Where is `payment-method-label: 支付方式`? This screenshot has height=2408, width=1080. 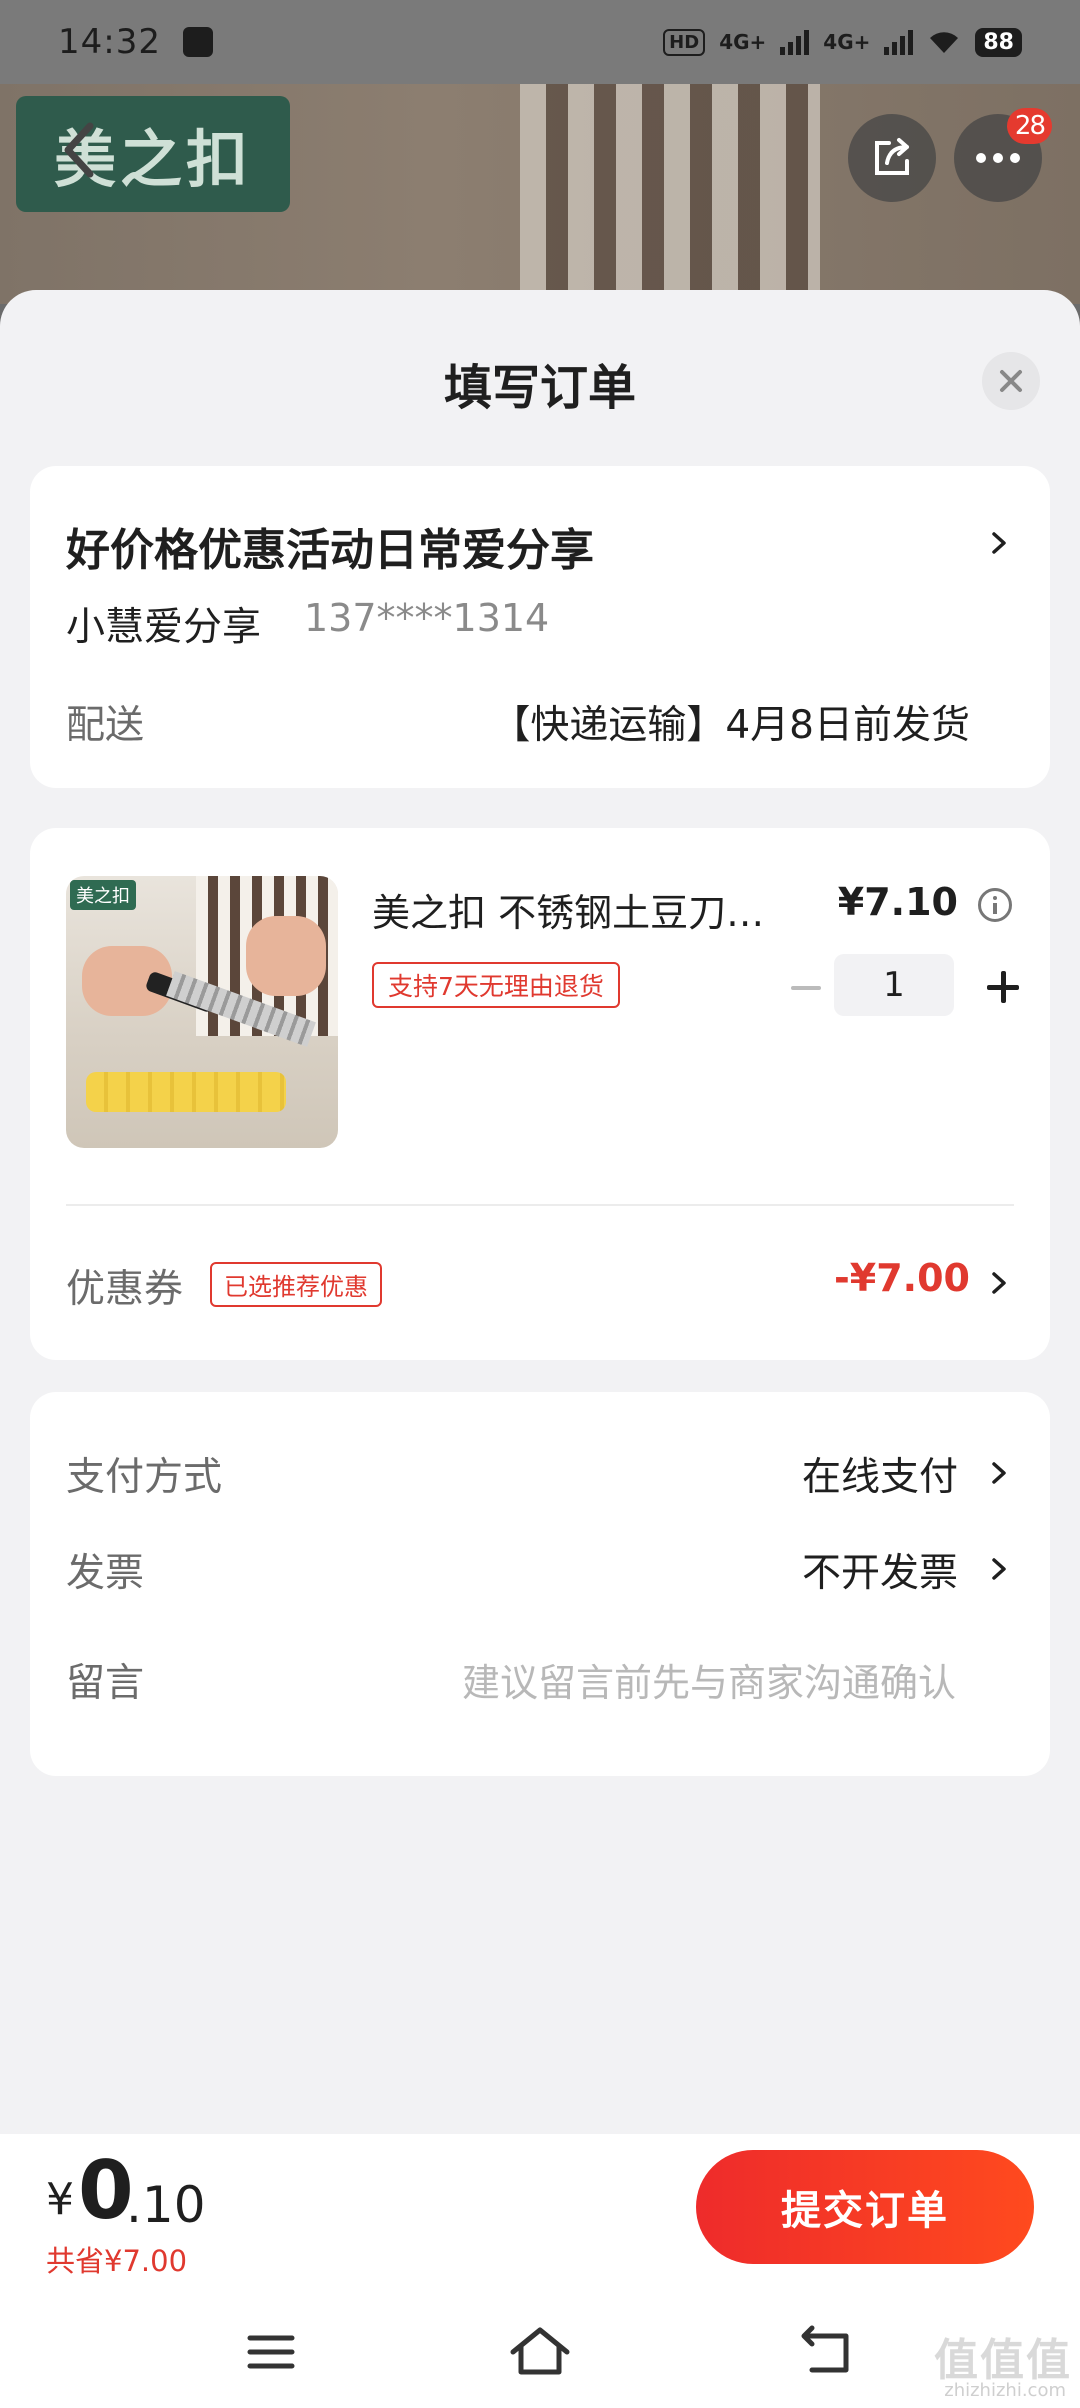
payment-method-label: 支付方式 is located at coordinates (144, 1477).